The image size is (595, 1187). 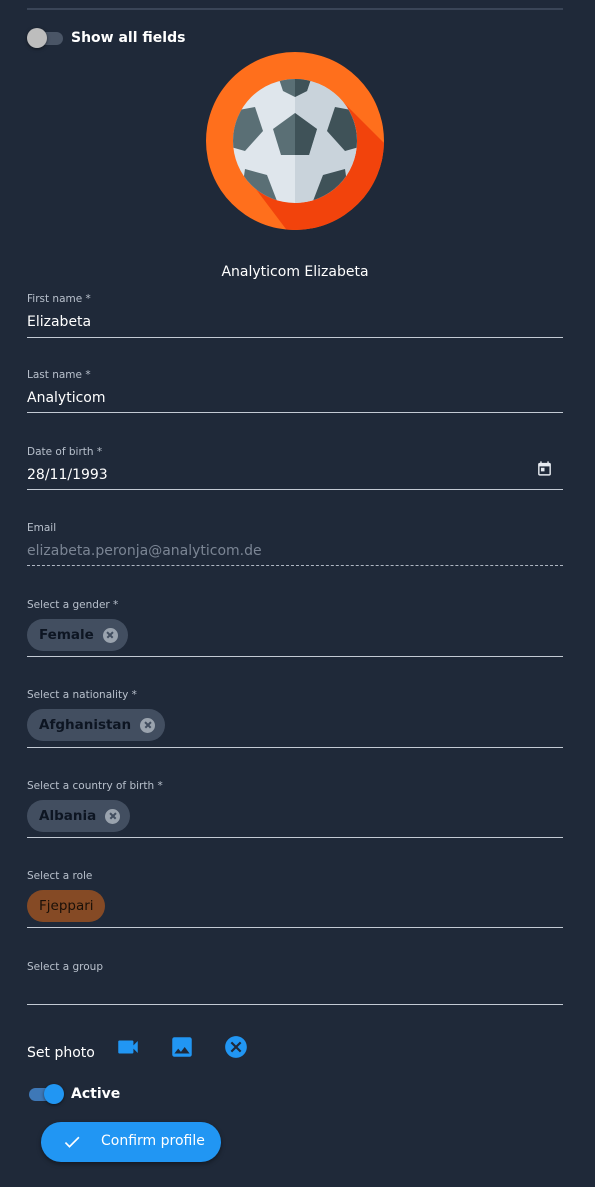 I want to click on gender-label: Select a gender *, so click(x=73, y=605).